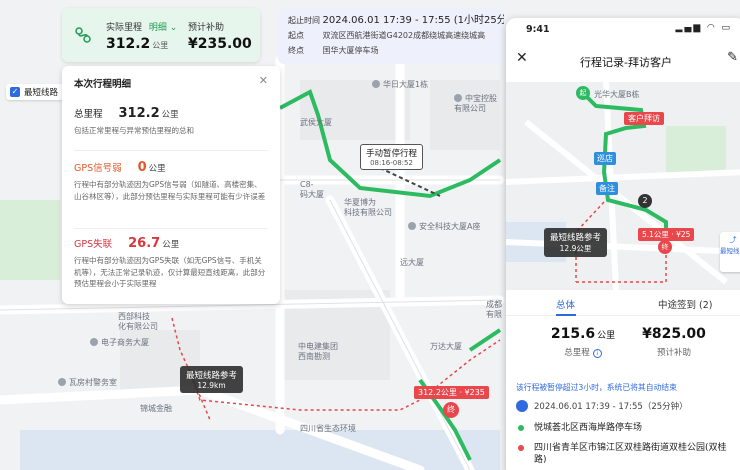 Image resolution: width=740 pixels, height=470 pixels. Describe the element at coordinates (538, 29) in the screenshot. I see `status-time: 9:41` at that location.